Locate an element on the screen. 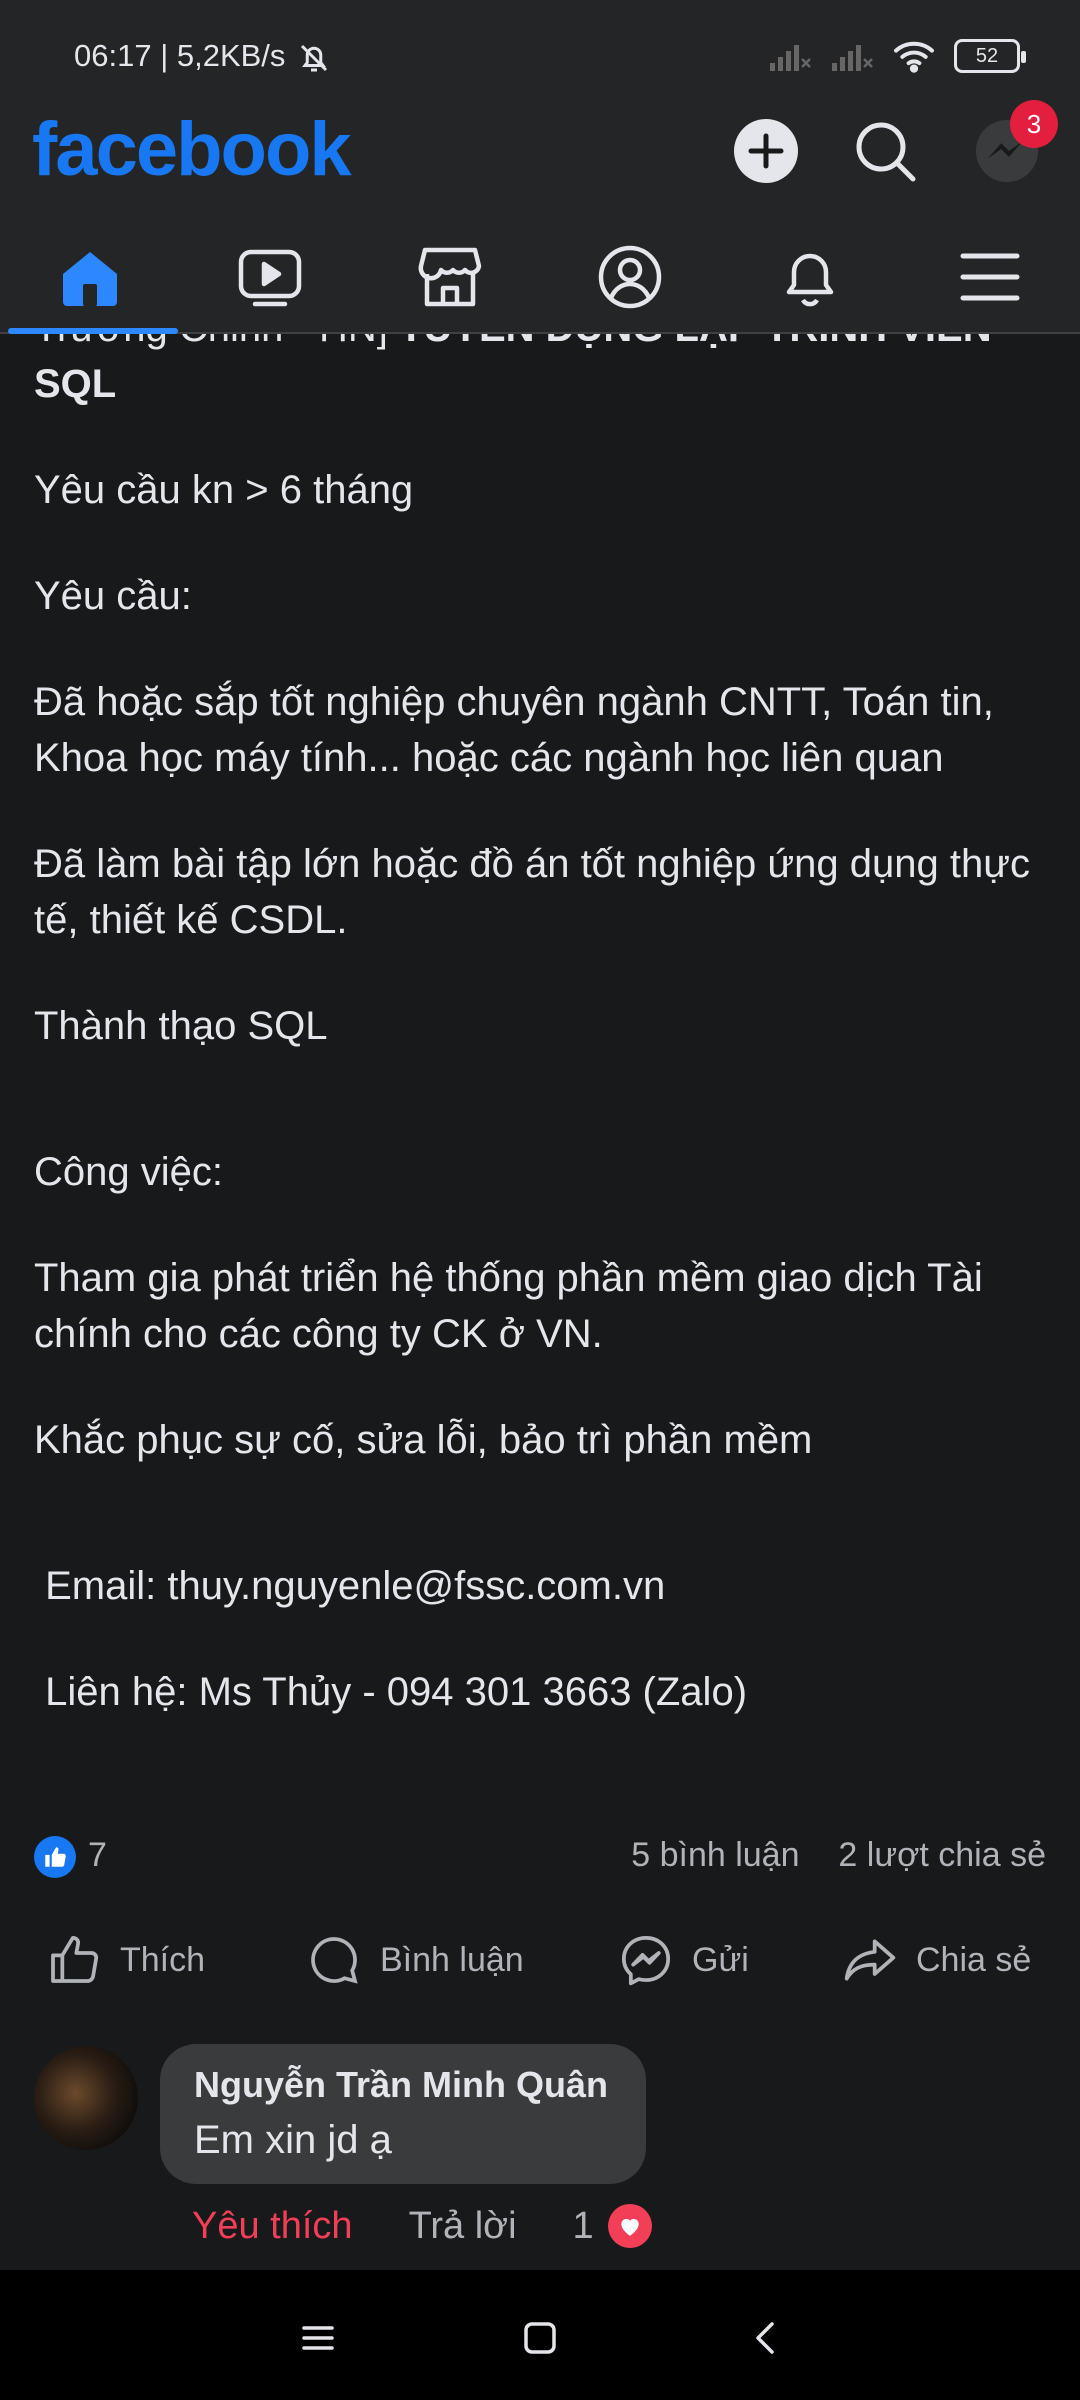 This screenshot has height=2400, width=1080. system-nav-bar is located at coordinates (540, 2335).